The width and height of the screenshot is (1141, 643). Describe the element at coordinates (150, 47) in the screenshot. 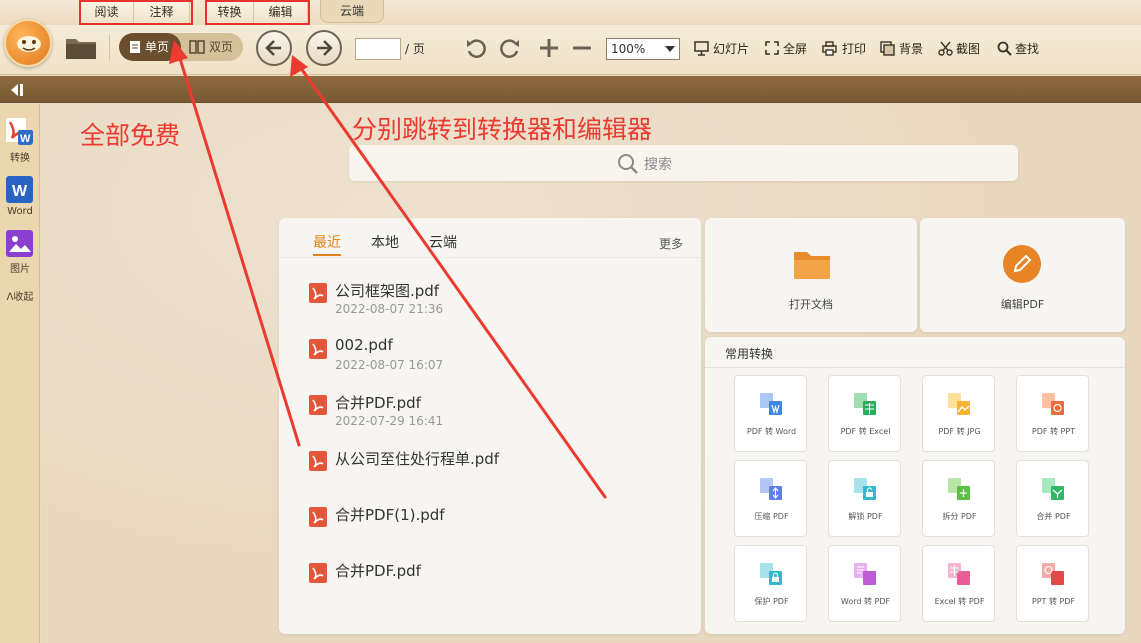

I see `single-page-button: 单页` at that location.